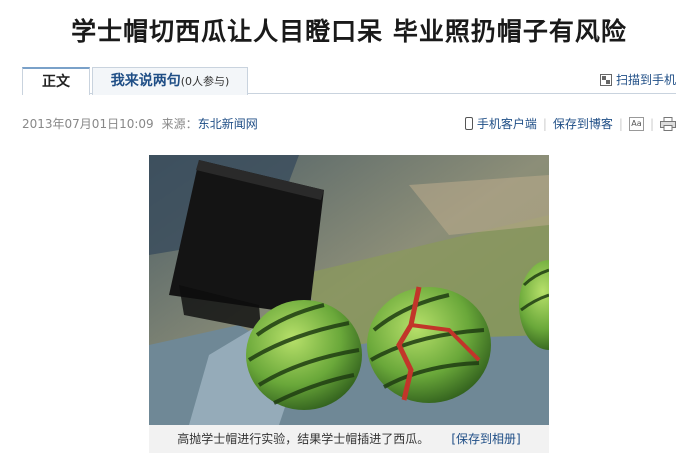  I want to click on save-to-album-link: [保存到相册], so click(485, 439).